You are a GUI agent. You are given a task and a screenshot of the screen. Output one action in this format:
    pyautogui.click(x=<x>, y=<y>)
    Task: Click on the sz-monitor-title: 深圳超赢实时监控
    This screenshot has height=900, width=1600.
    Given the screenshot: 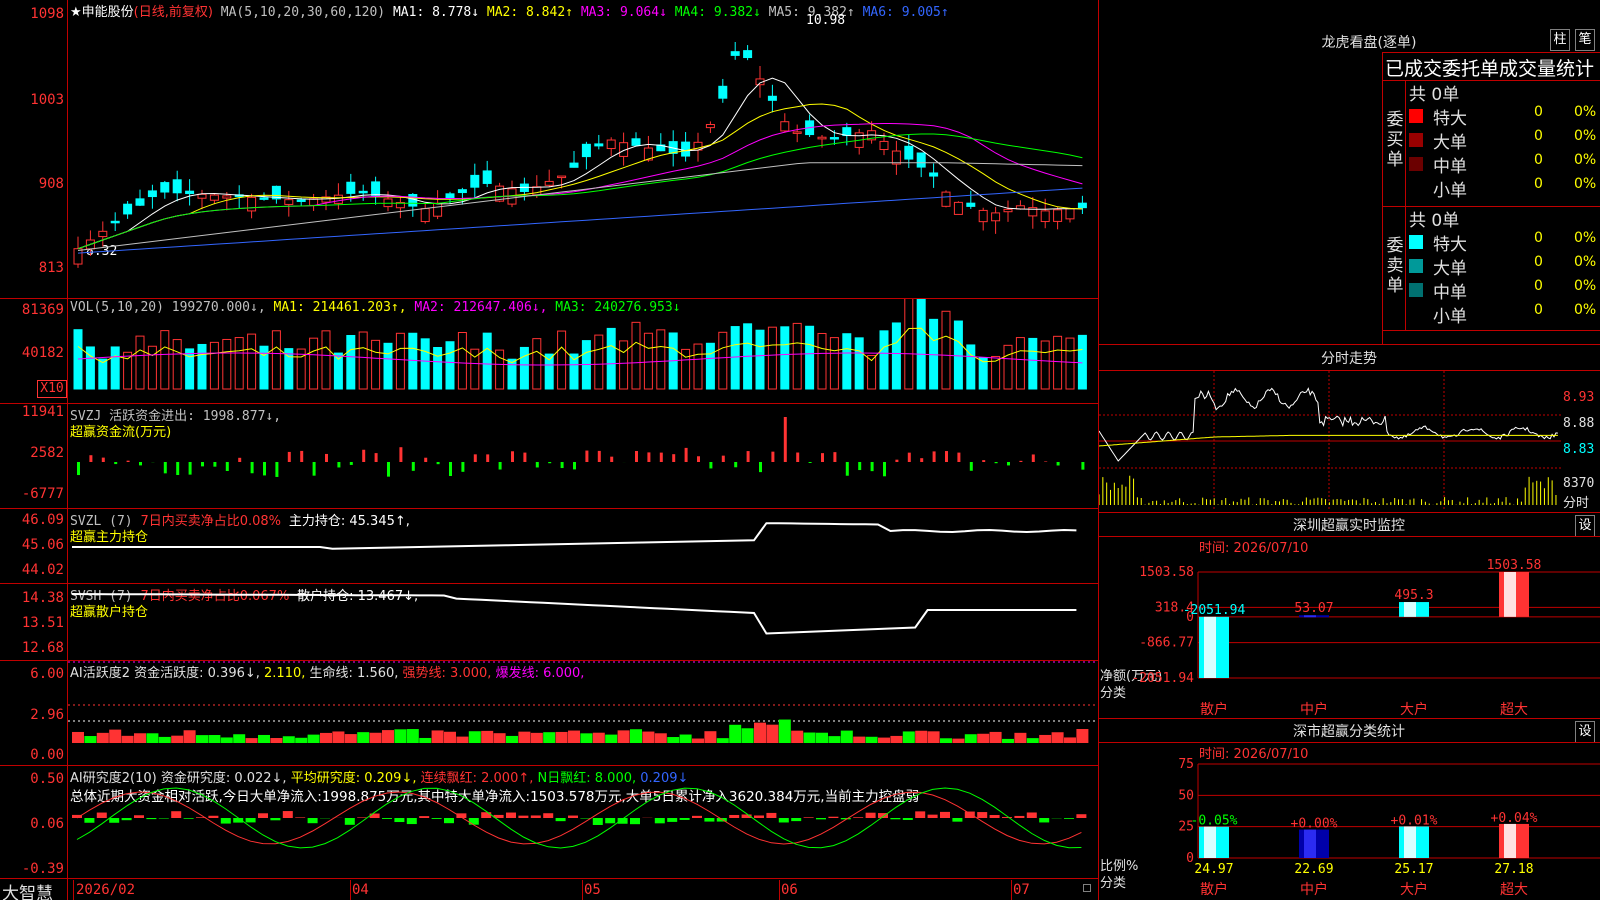 What is the action you would take?
    pyautogui.click(x=1349, y=526)
    